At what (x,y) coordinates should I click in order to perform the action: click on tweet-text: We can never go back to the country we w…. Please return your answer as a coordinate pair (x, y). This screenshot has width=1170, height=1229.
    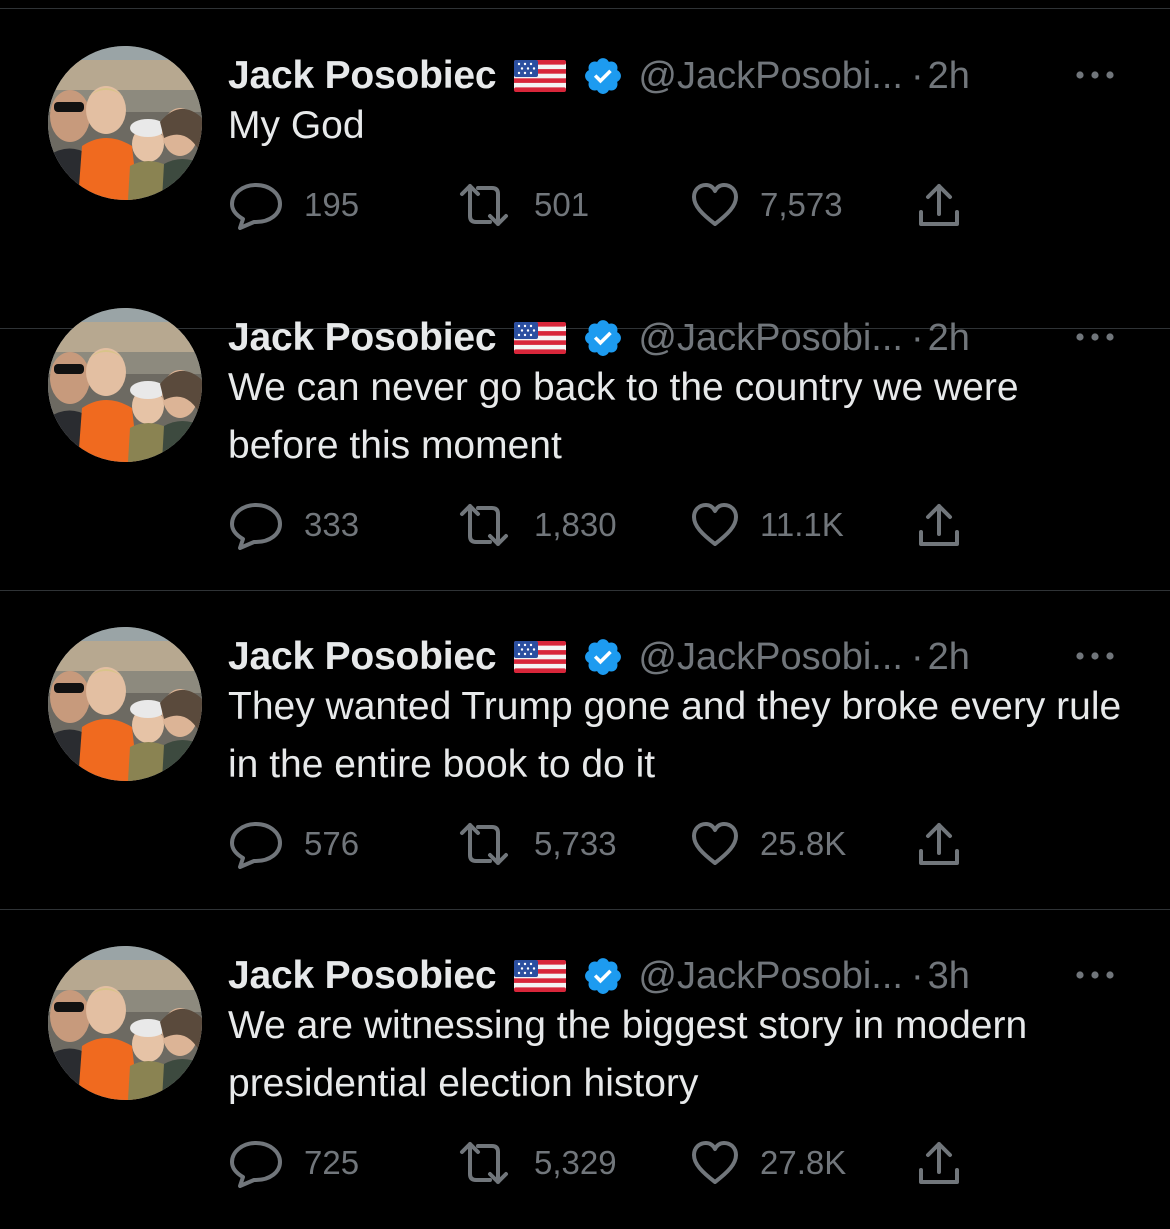
    Looking at the image, I should click on (623, 416).